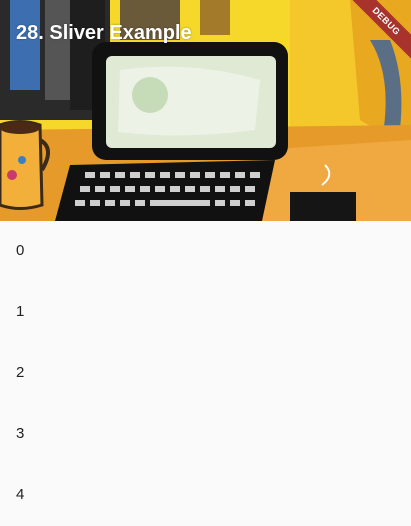 This screenshot has height=526, width=411. What do you see at coordinates (20, 494) in the screenshot?
I see `list-item-label: 4` at bounding box center [20, 494].